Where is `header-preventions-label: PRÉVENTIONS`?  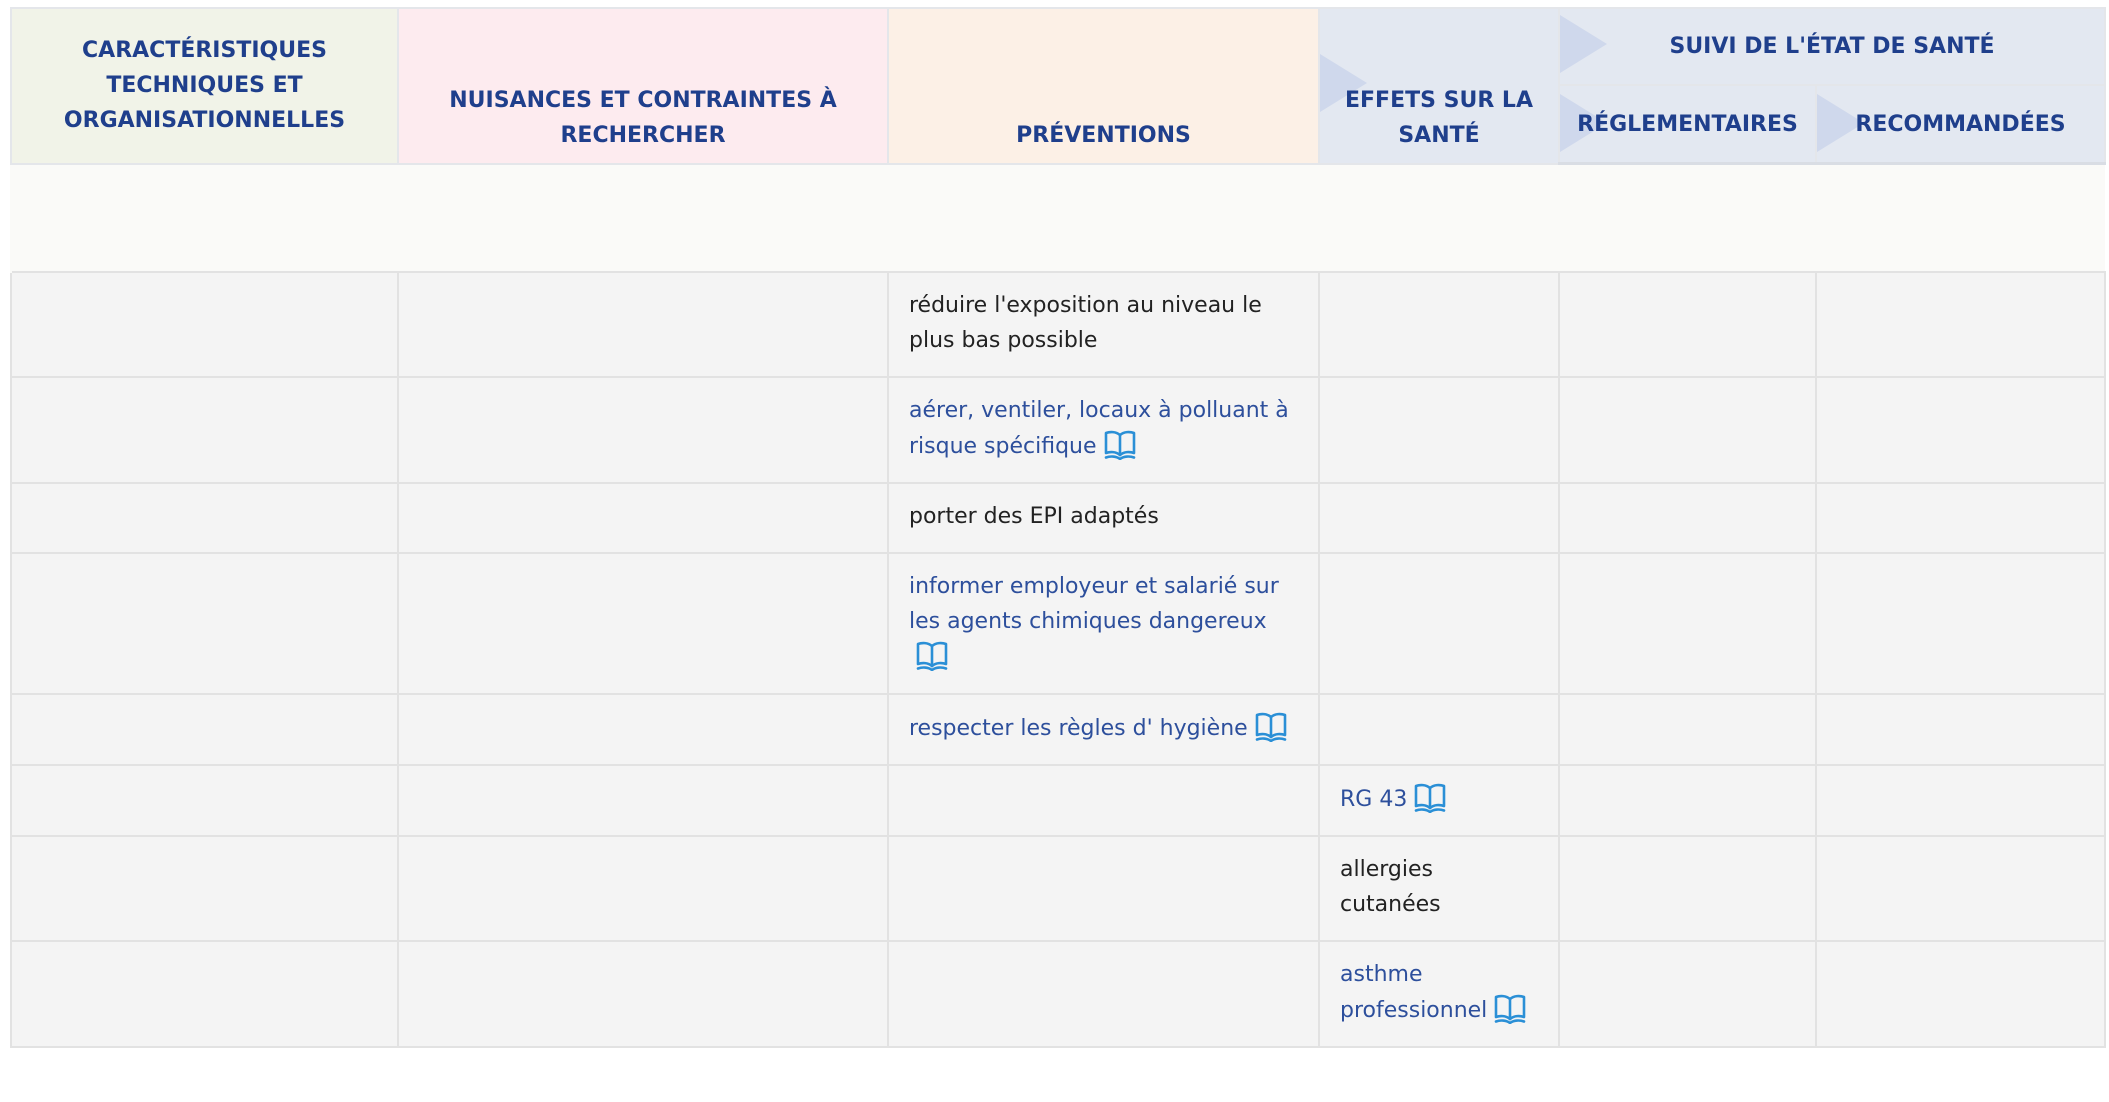 header-preventions-label: PRÉVENTIONS is located at coordinates (1103, 135).